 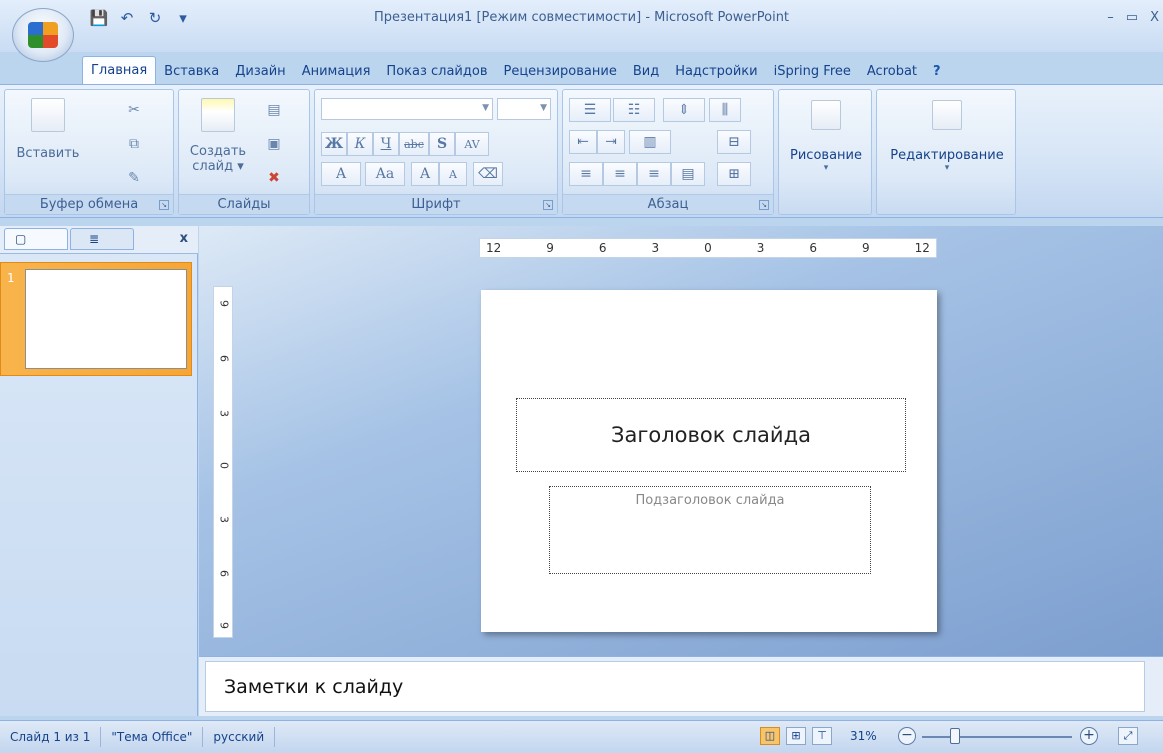 What do you see at coordinates (1110, 17) in the screenshot?
I see `minimize-button: –` at bounding box center [1110, 17].